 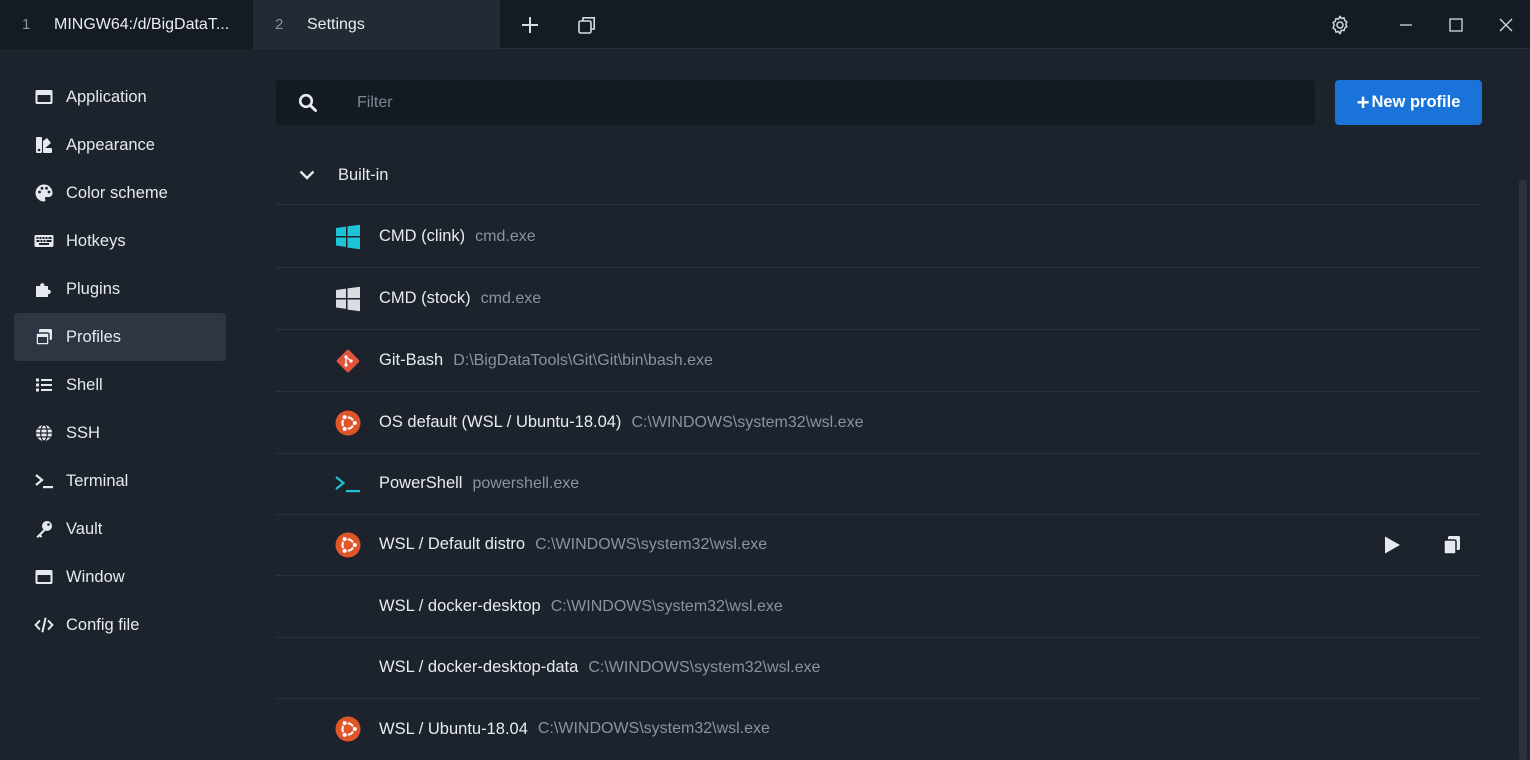 I want to click on swatches-icon, so click(x=40, y=145).